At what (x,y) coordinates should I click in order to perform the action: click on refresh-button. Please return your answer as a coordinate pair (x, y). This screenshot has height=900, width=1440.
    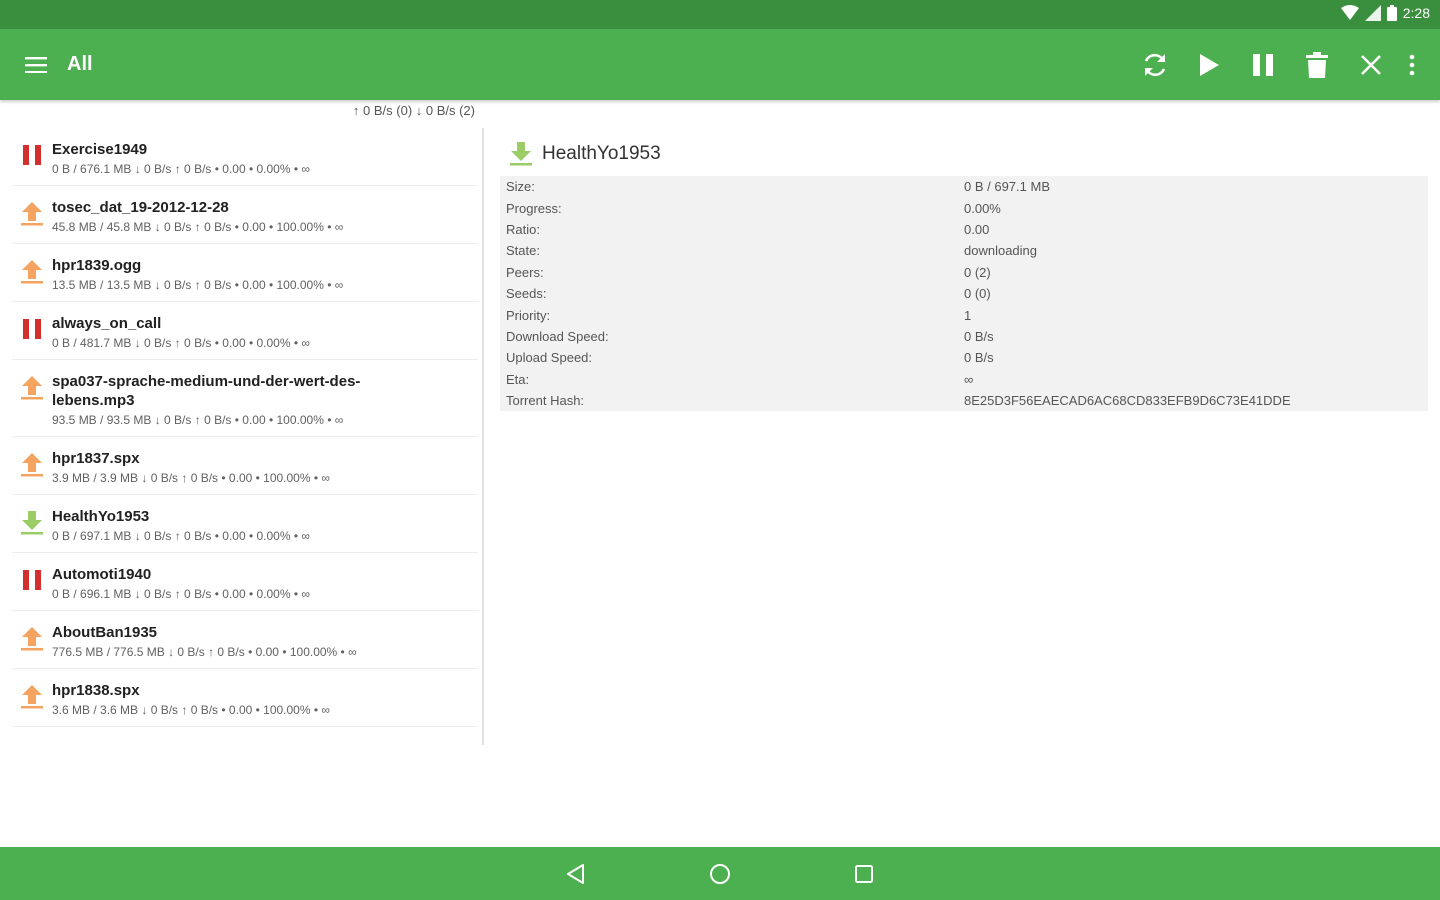
    Looking at the image, I should click on (1155, 65).